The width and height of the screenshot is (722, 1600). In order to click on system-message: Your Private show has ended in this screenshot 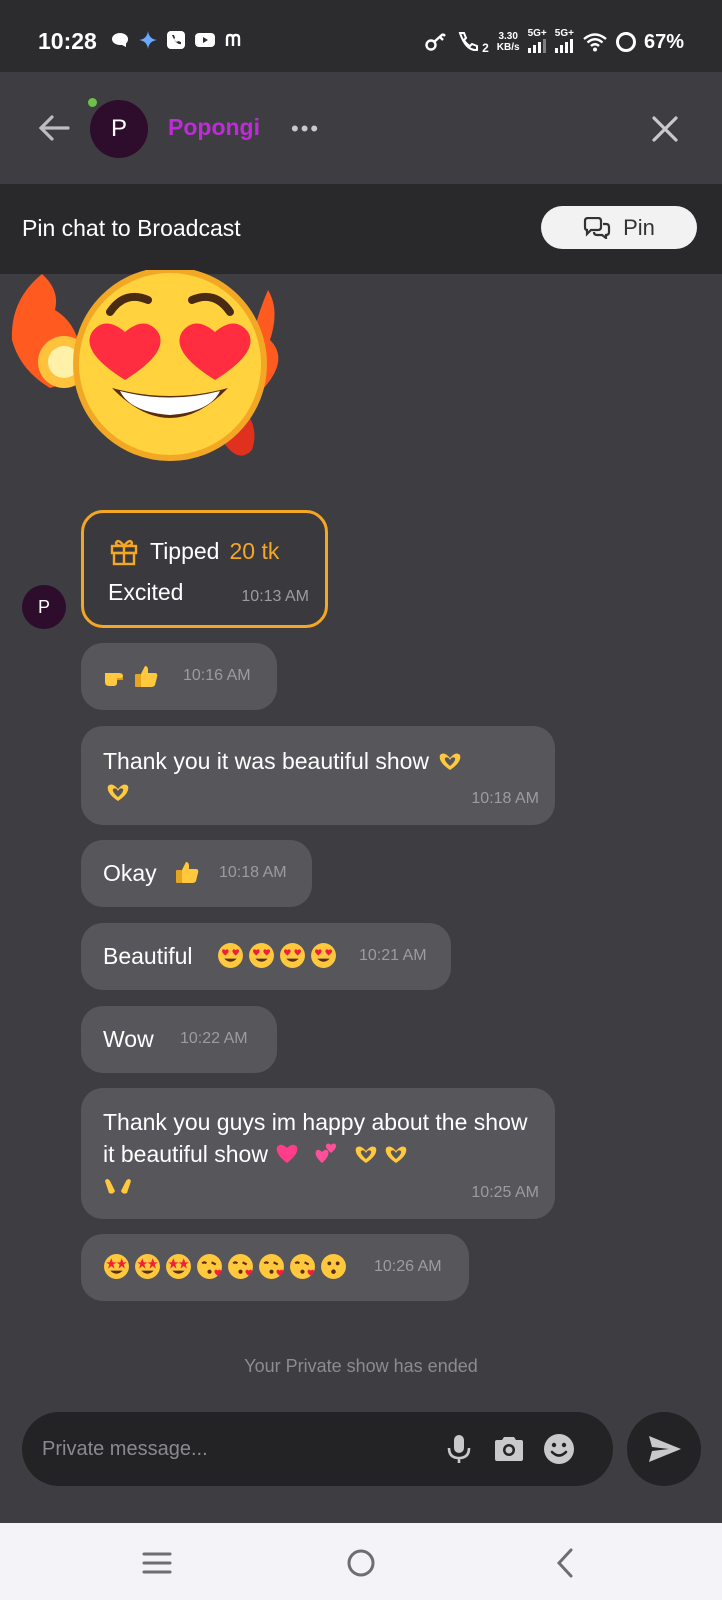, I will do `click(361, 1366)`.